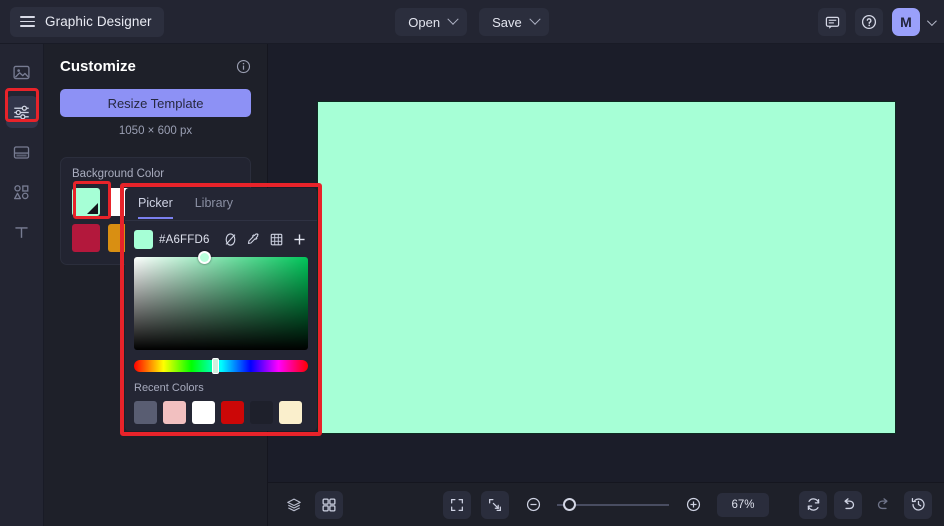 The image size is (944, 526). I want to click on undo-button, so click(848, 504).